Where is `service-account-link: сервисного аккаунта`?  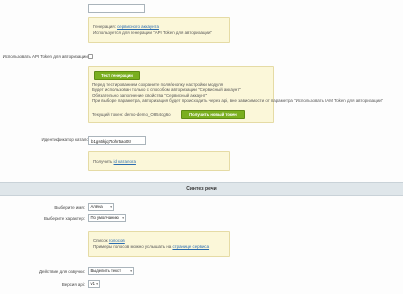
service-account-link: сервисного аккаунта is located at coordinates (138, 26).